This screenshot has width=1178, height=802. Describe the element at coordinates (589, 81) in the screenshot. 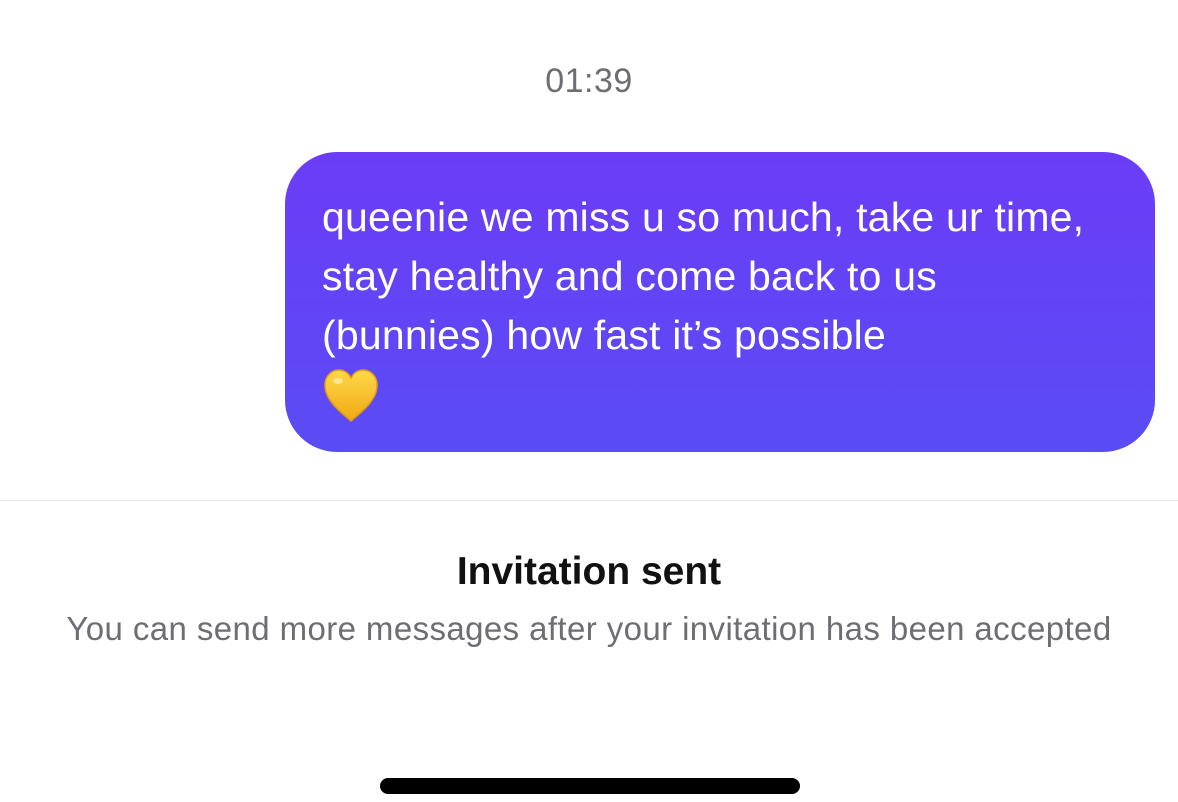

I see `message-timestamp: 01:39` at that location.